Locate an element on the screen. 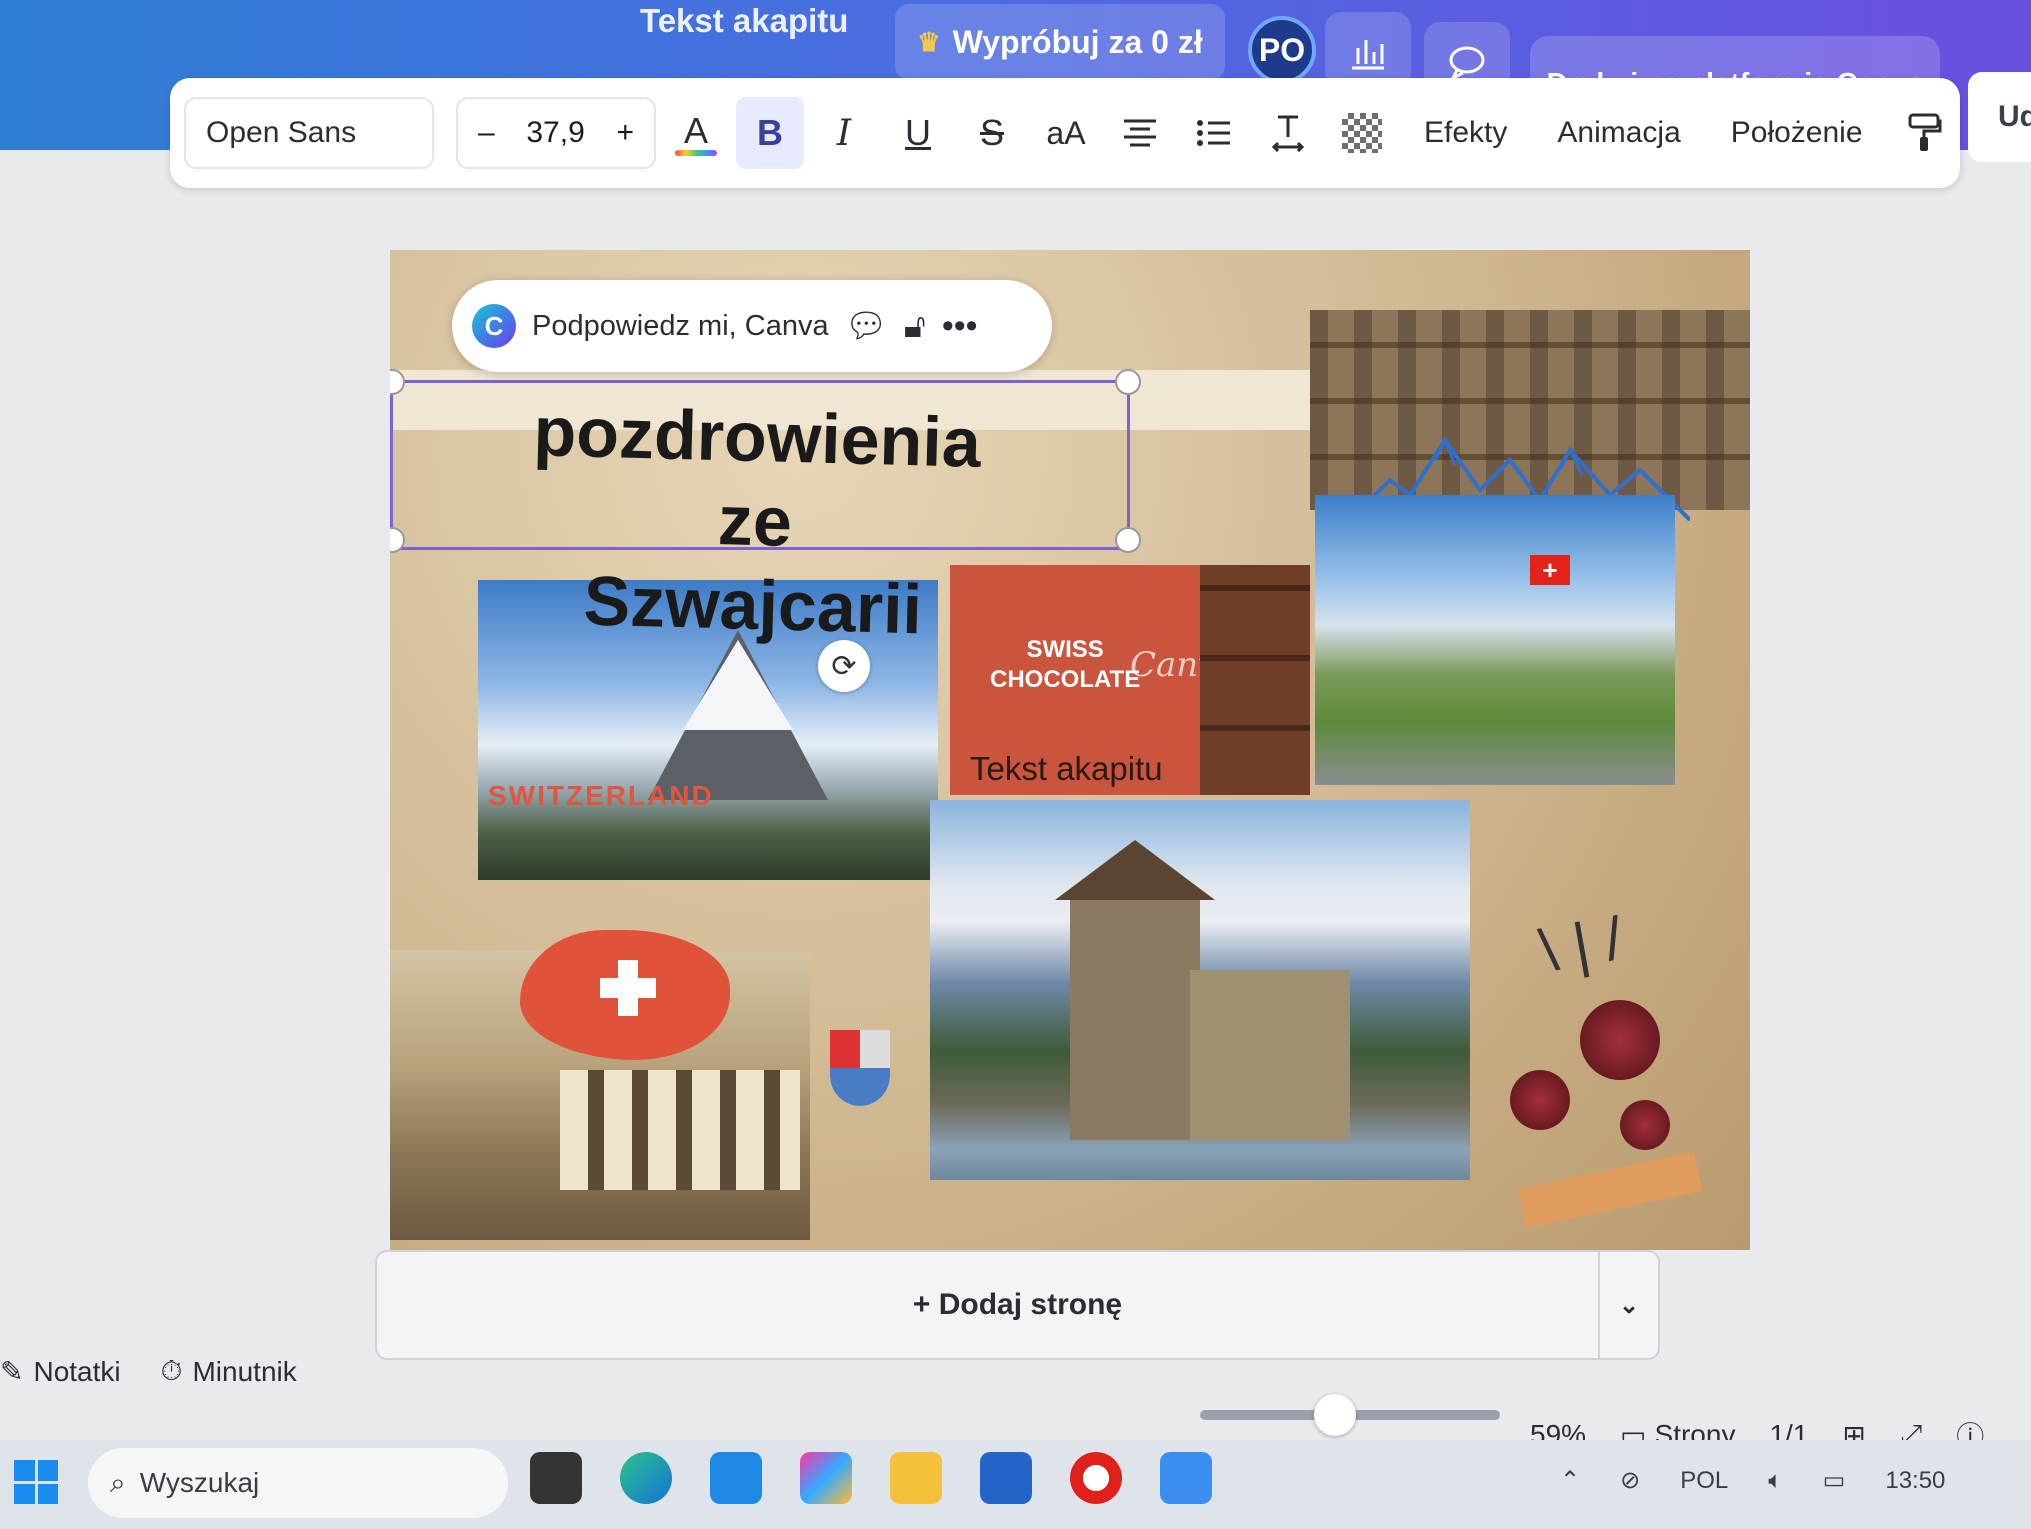  language-indicator: POL is located at coordinates (1704, 1481).